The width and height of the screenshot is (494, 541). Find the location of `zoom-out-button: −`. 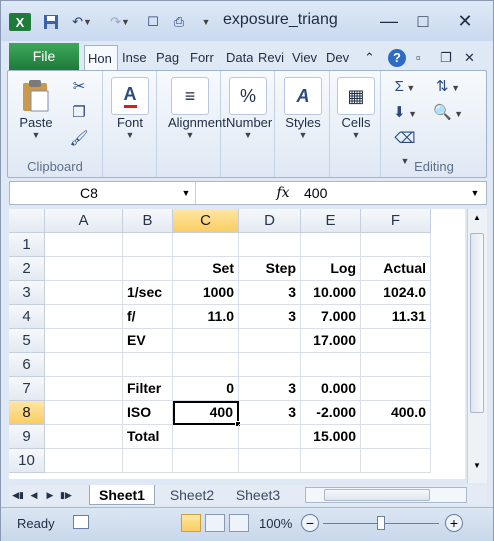

zoom-out-button: − is located at coordinates (310, 523).